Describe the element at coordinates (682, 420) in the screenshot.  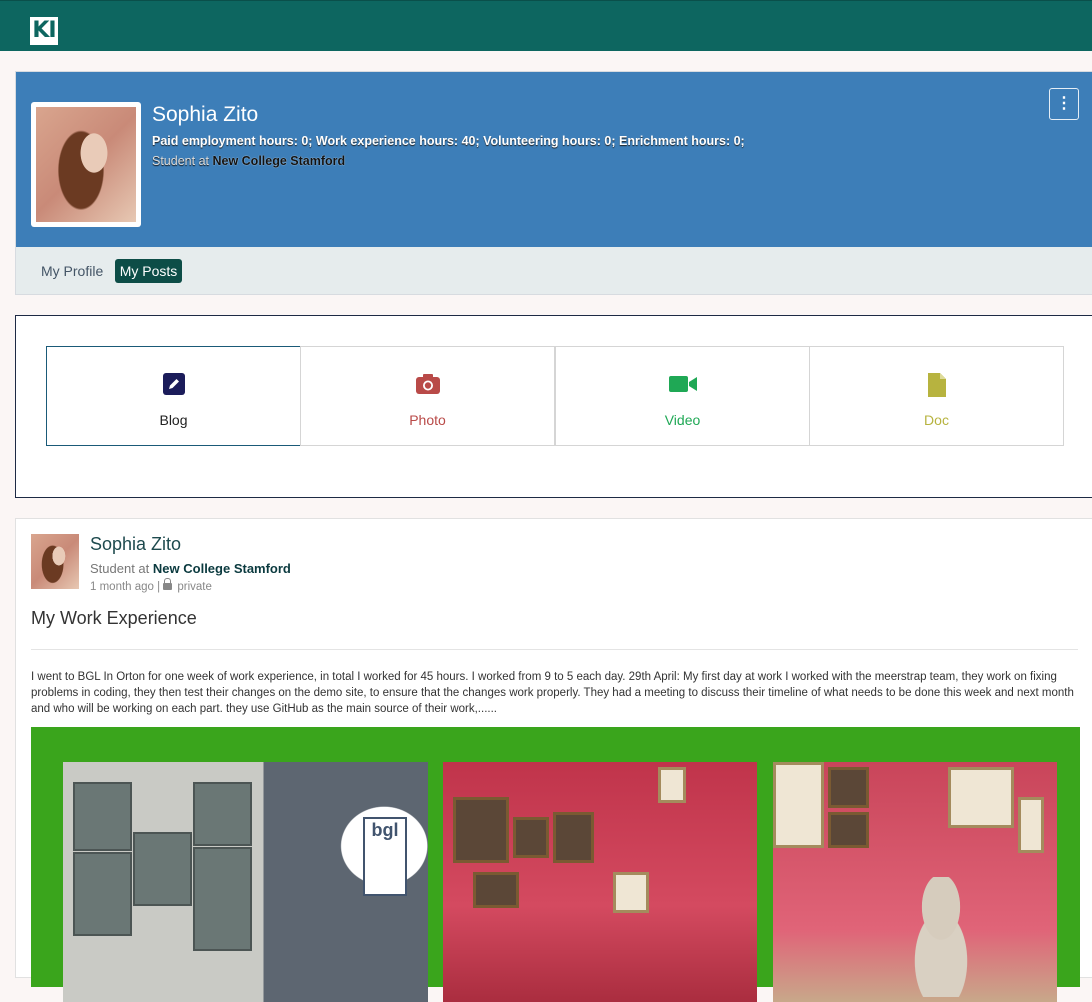
I see `post-type-label: Video` at that location.